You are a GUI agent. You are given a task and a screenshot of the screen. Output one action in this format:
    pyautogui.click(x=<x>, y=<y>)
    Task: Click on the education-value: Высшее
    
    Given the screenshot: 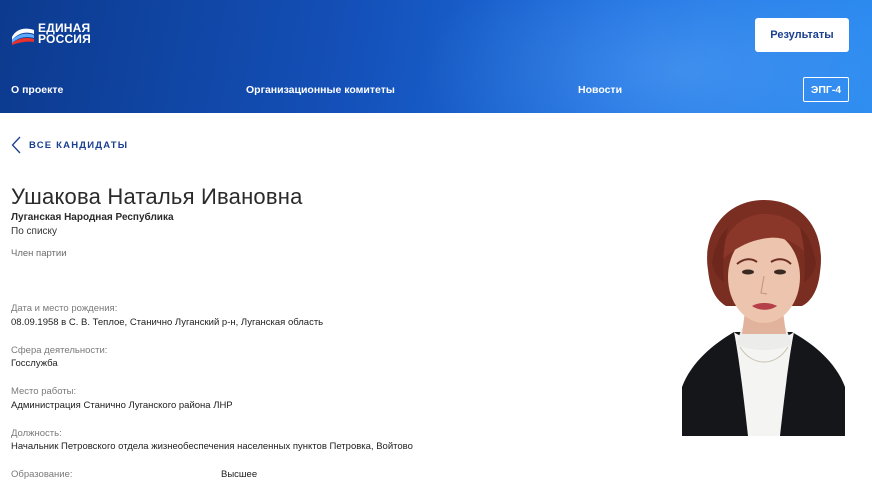 What is the action you would take?
    pyautogui.click(x=239, y=474)
    